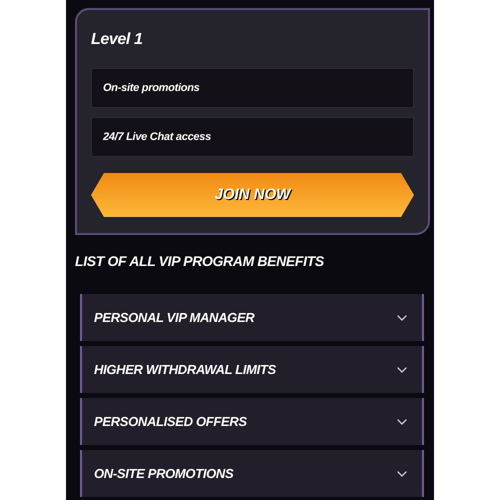 The height and width of the screenshot is (500, 500). I want to click on benefit-row: HIGHER WITHDRAWAL LIMITS, so click(252, 369).